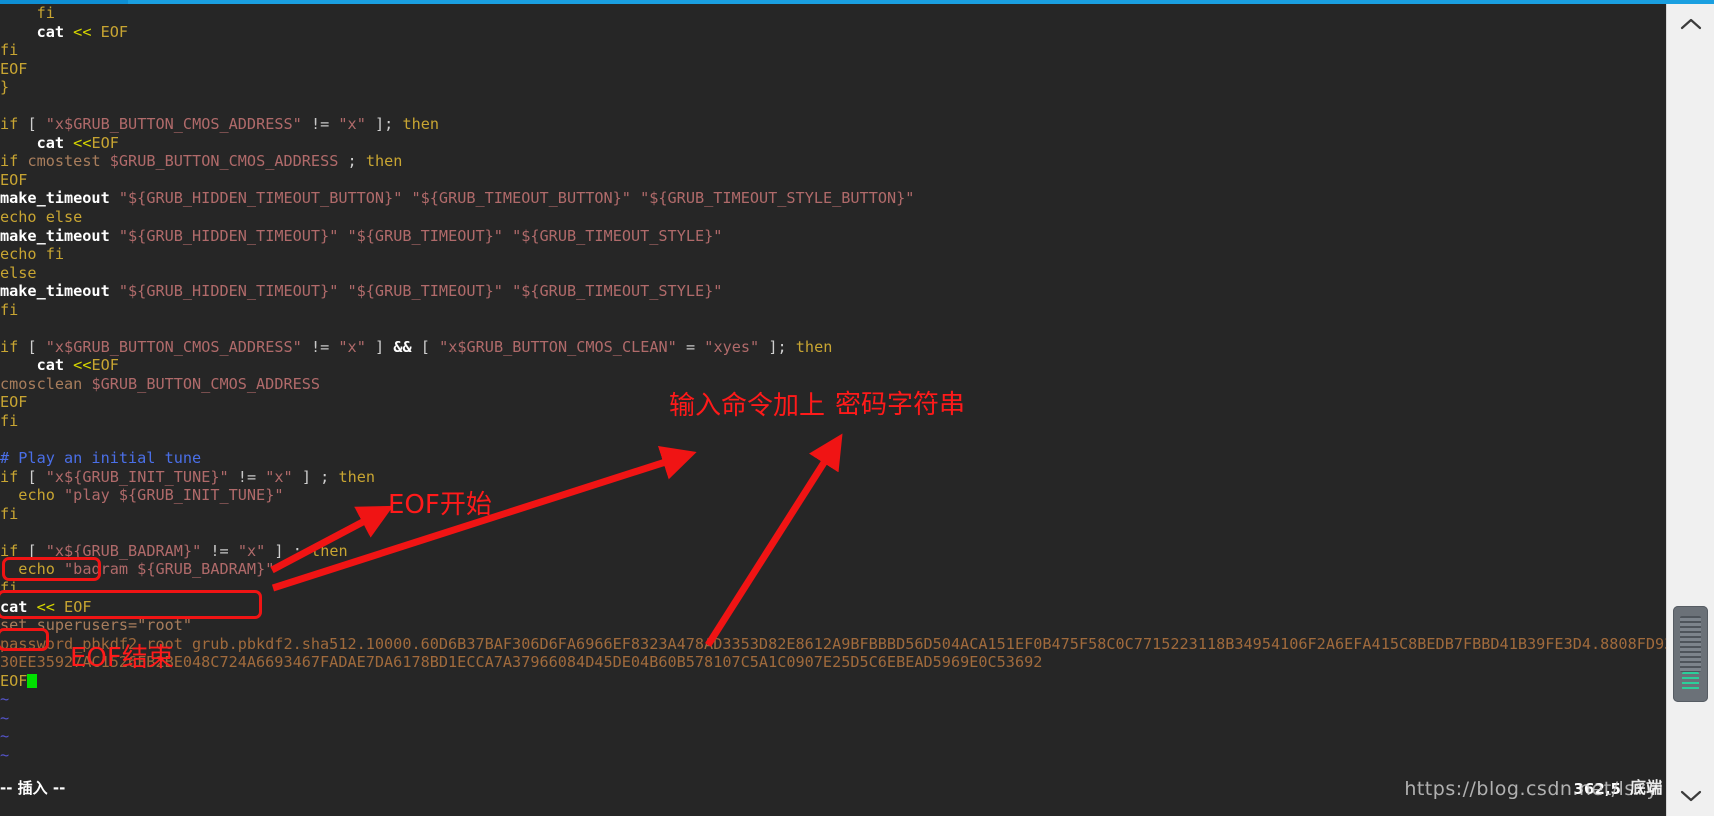  Describe the element at coordinates (174, 495) in the screenshot. I see `code-token: "play ${GRUB_INIT_TUNE}"` at that location.